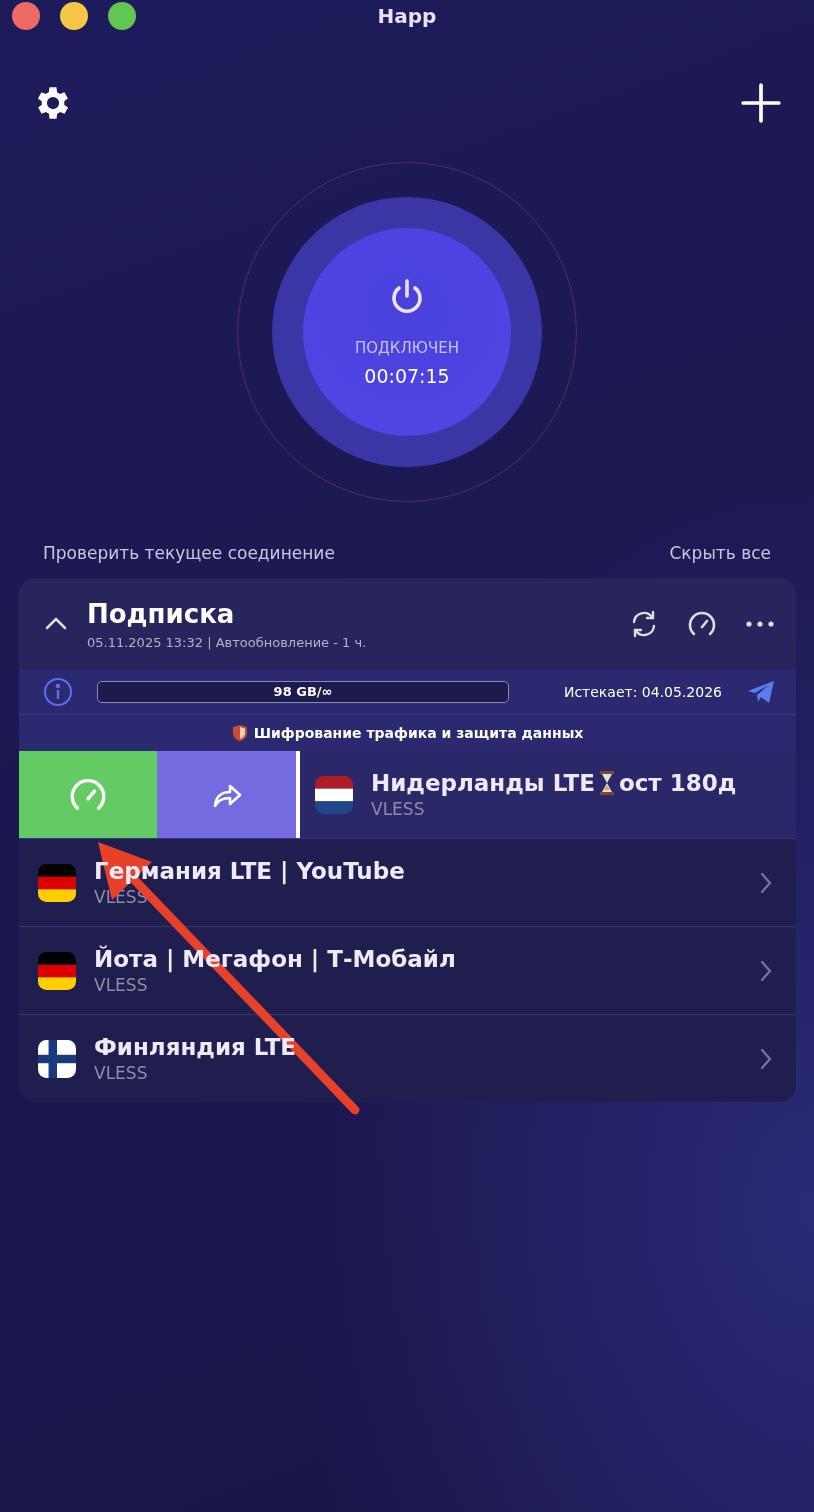 The width and height of the screenshot is (814, 1512). I want to click on shield-icon, so click(239, 733).